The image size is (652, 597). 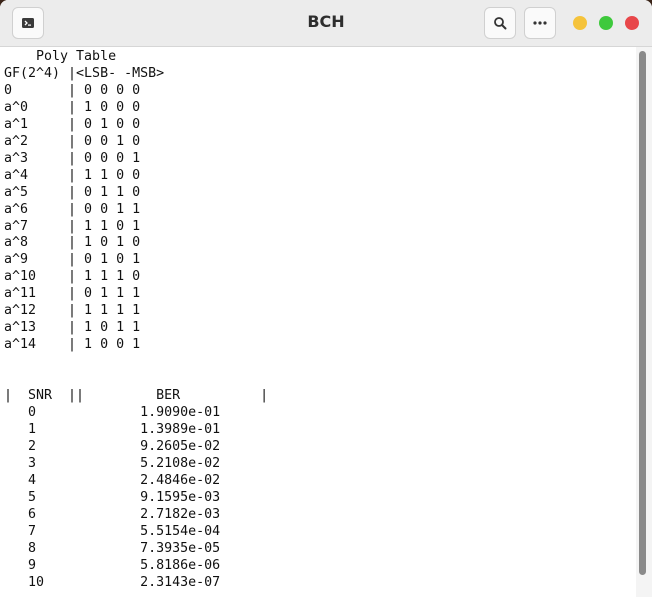 What do you see at coordinates (112, 531) in the screenshot?
I see `terminal-line: 7 5.5154e-04` at bounding box center [112, 531].